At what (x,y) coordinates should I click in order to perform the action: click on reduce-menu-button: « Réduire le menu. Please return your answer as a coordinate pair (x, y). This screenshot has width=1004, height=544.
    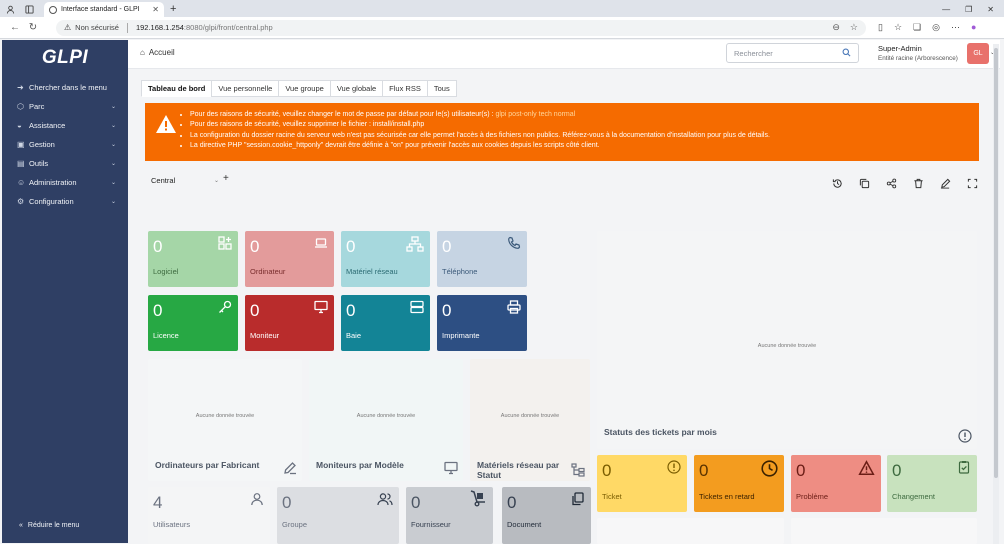
    Looking at the image, I should click on (49, 525).